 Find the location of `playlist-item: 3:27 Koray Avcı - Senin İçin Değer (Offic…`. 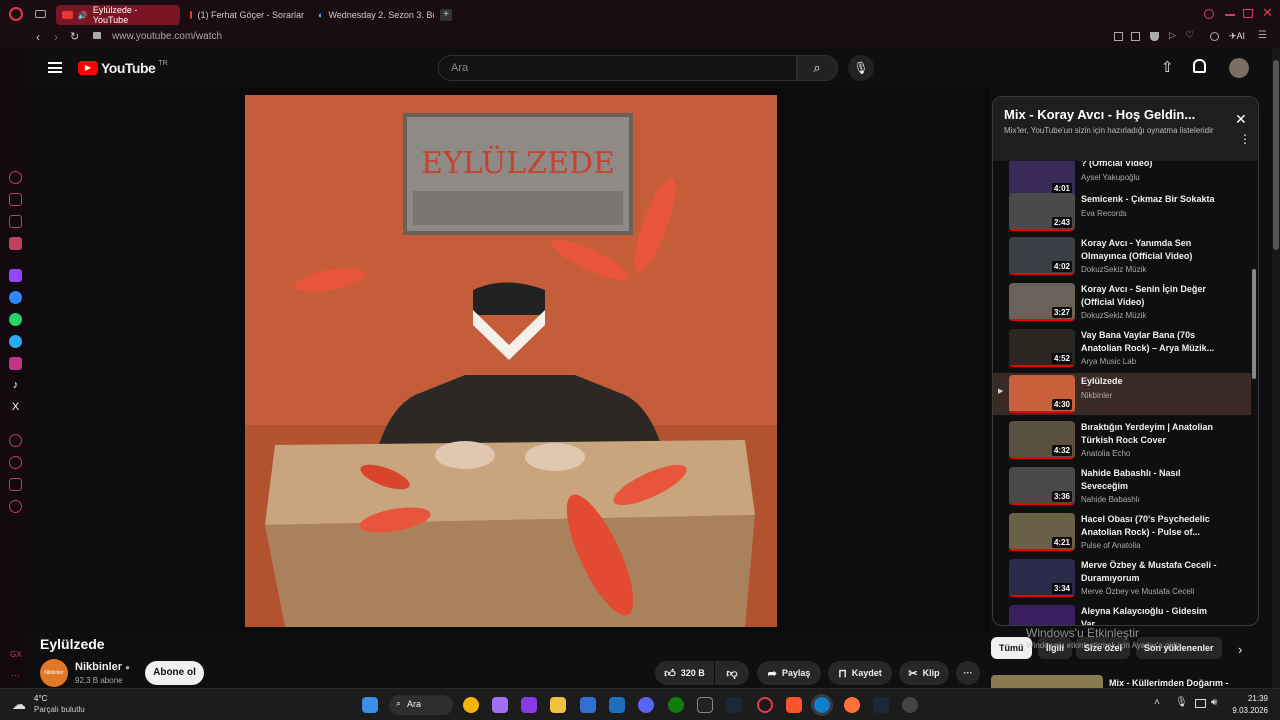

playlist-item: 3:27 Koray Avcı - Senin İçin Değer (Offic… is located at coordinates (1122, 304).